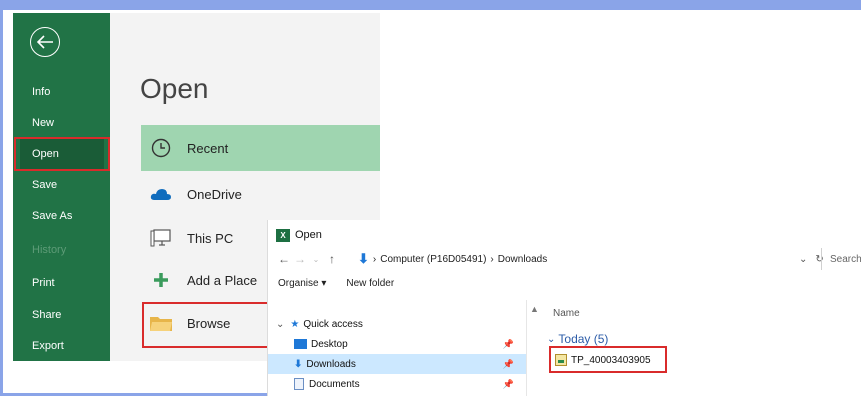  What do you see at coordinates (284, 259) in the screenshot?
I see `back-arrow-icon: ←` at bounding box center [284, 259].